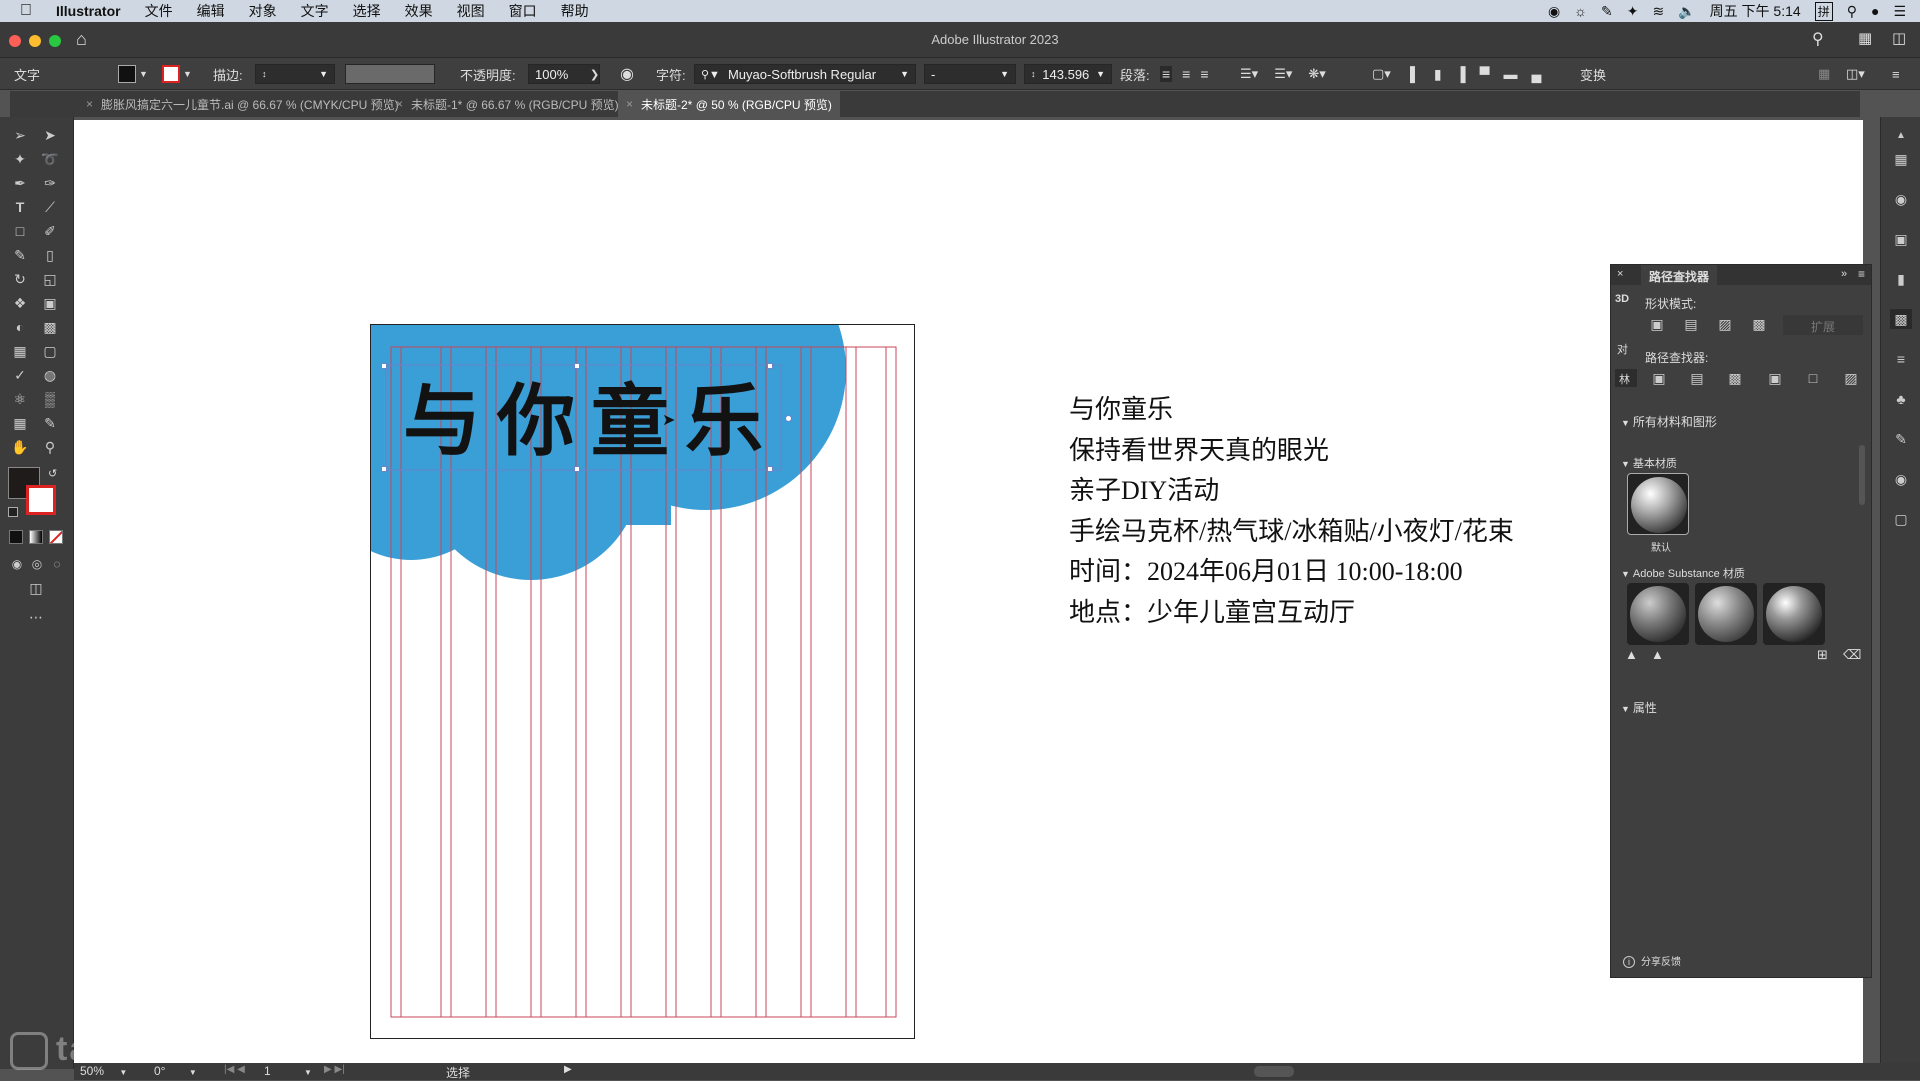 The image size is (1920, 1081). Describe the element at coordinates (50, 303) in the screenshot. I see `free-transform-tool-icon: ▣` at that location.